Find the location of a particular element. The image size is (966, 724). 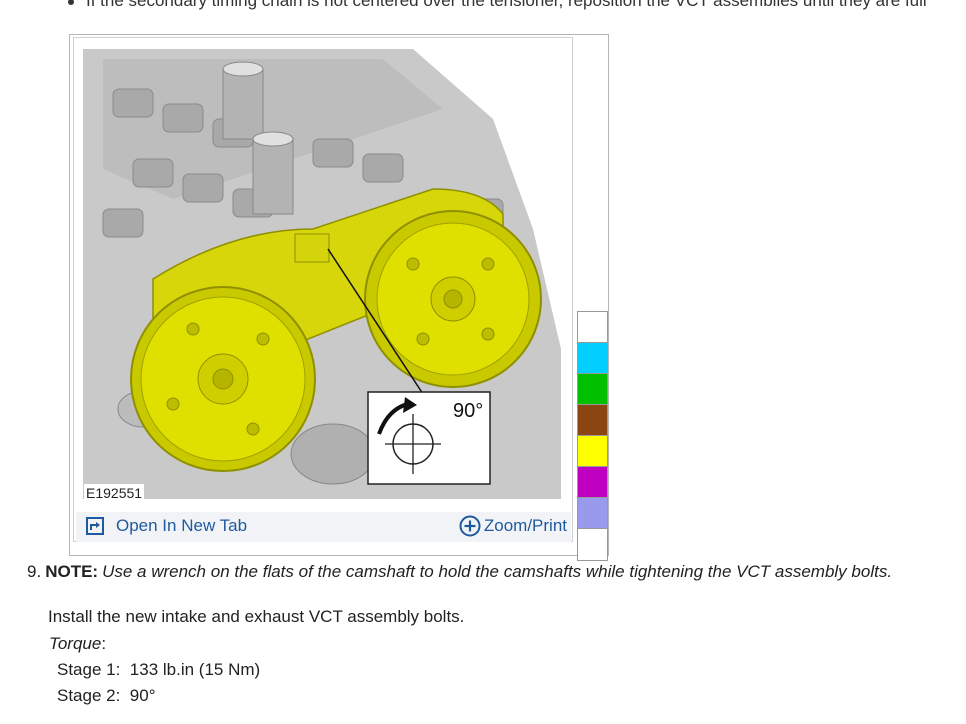

torque-stage-1: Stage 1: 133 lb.in (15 Nm) is located at coordinates (158, 670).